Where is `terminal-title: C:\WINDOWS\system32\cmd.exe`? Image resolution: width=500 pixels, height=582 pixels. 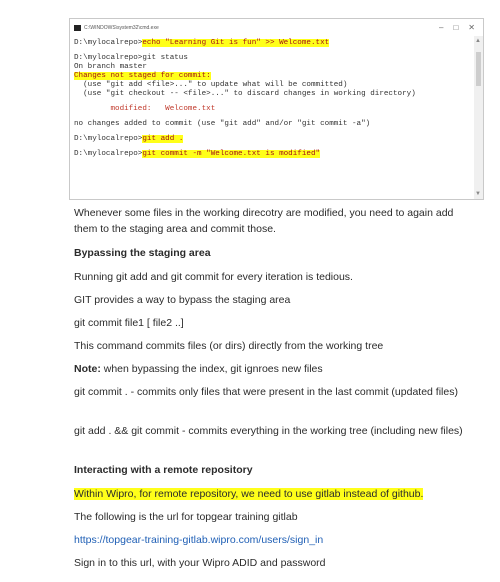
terminal-title: C:\WINDOWS\system32\cmd.exe is located at coordinates (121, 27).